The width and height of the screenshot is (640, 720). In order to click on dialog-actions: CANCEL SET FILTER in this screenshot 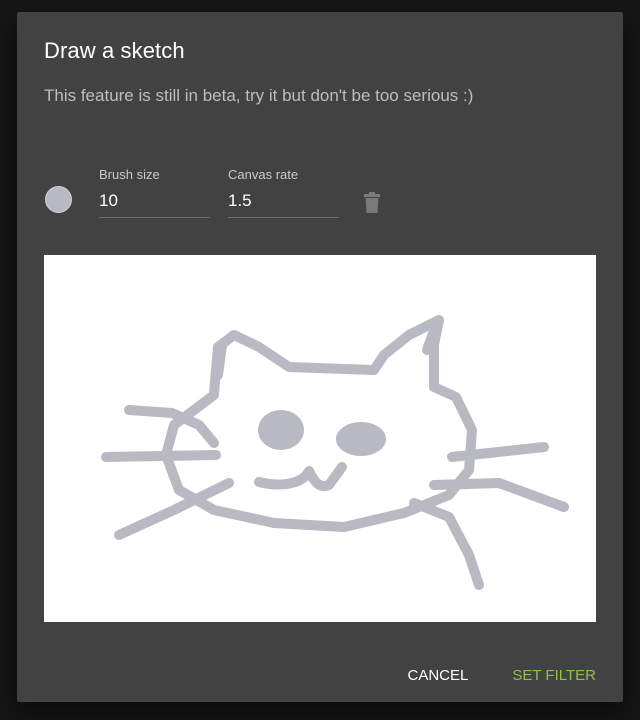, I will do `click(502, 675)`.